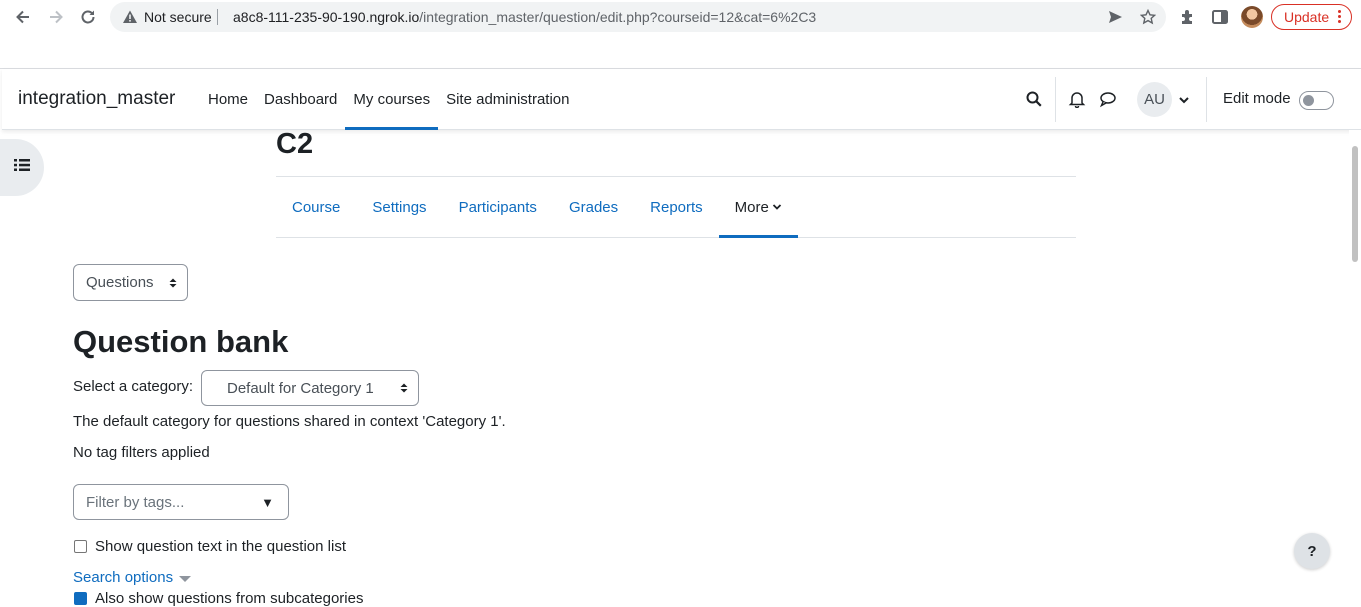 This screenshot has height=607, width=1361. What do you see at coordinates (88, 17) in the screenshot?
I see `reload-icon` at bounding box center [88, 17].